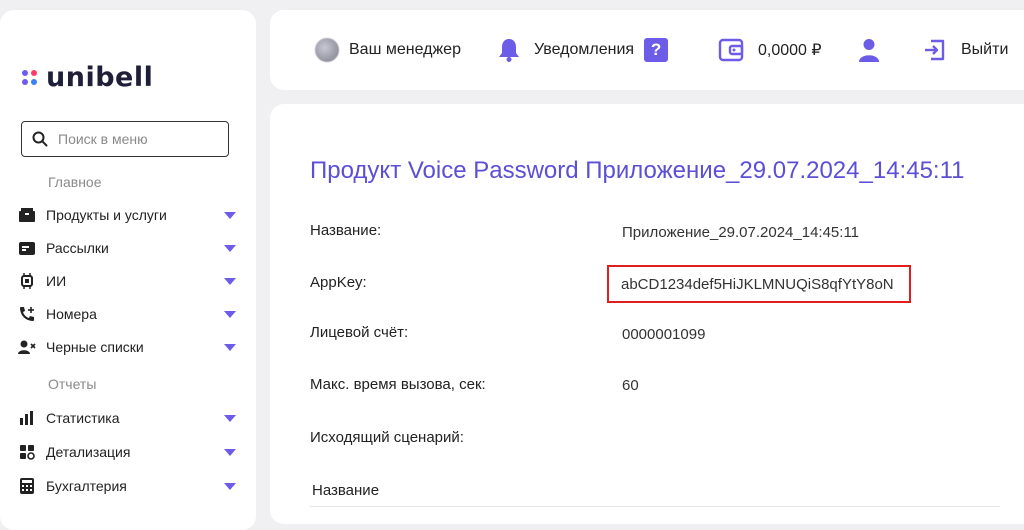 This screenshot has width=1024, height=530. What do you see at coordinates (88, 452) in the screenshot?
I see `sidebar-item-label: Детализация` at bounding box center [88, 452].